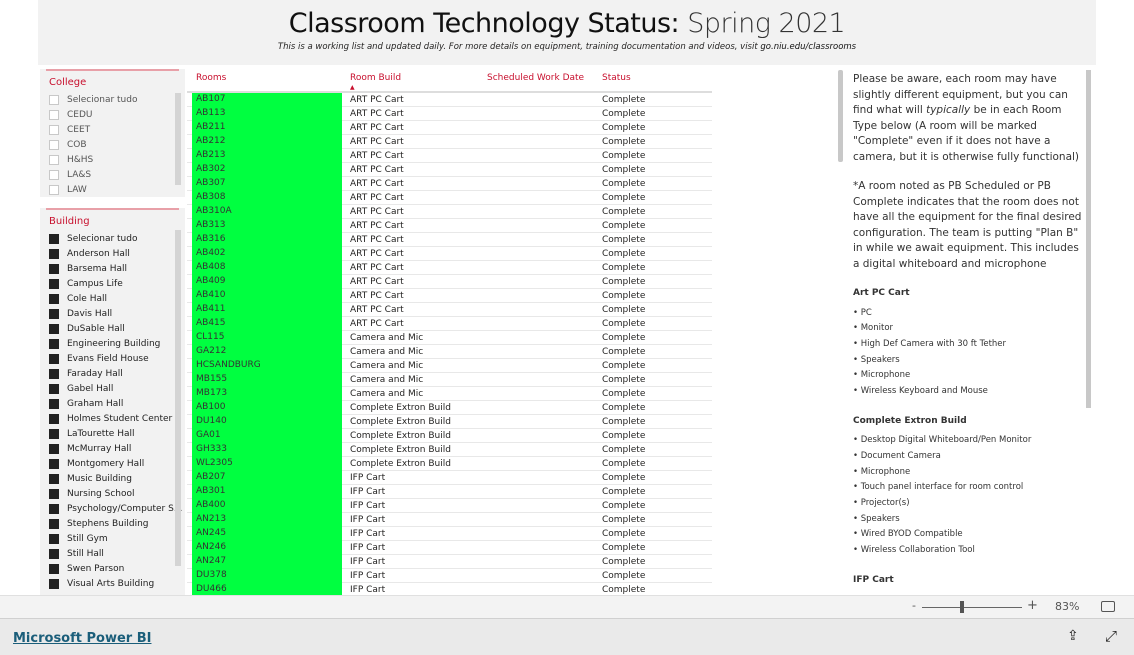  I want to click on building-option: Anderson Hall, so click(112, 253).